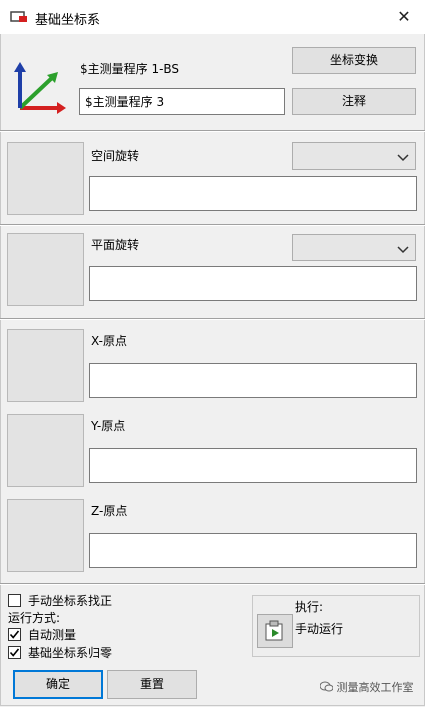 This screenshot has width=425, height=707. I want to click on y-origin-tile, so click(45, 450).